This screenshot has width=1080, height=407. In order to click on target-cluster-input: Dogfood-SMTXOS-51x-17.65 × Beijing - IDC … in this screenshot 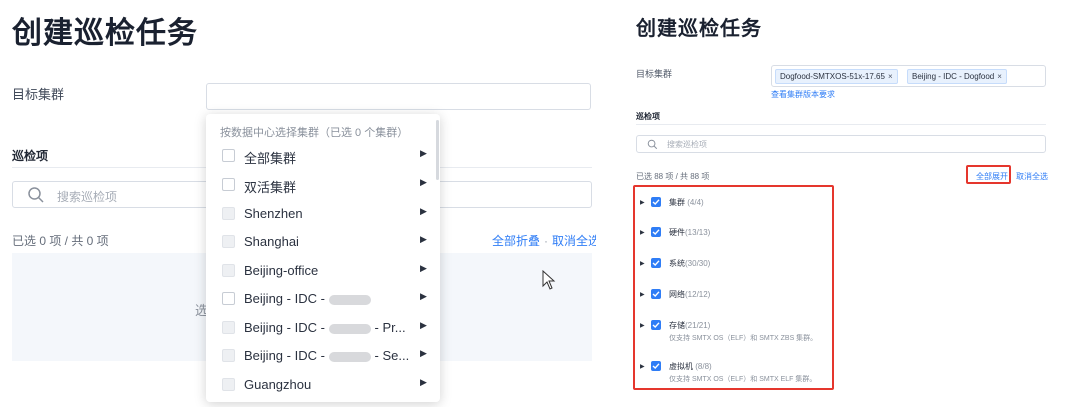, I will do `click(908, 76)`.